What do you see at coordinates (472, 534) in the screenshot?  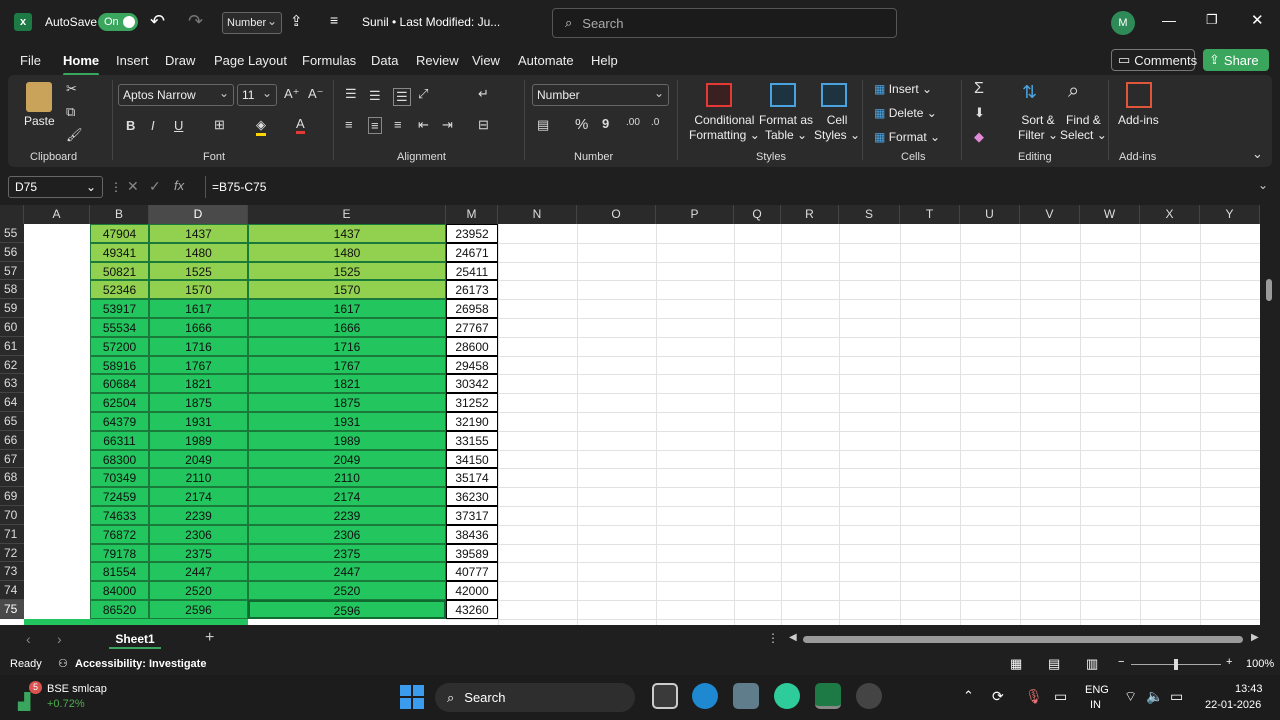 I see `cell-e71: 38436` at bounding box center [472, 534].